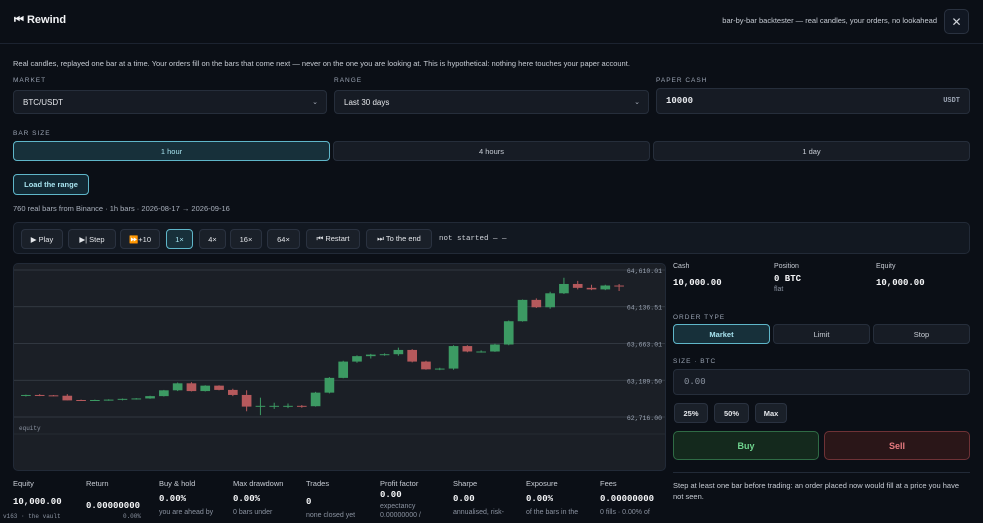 This screenshot has height=523, width=983. Describe the element at coordinates (821, 334) in the screenshot. I see `order-type-limit: Limit` at that location.